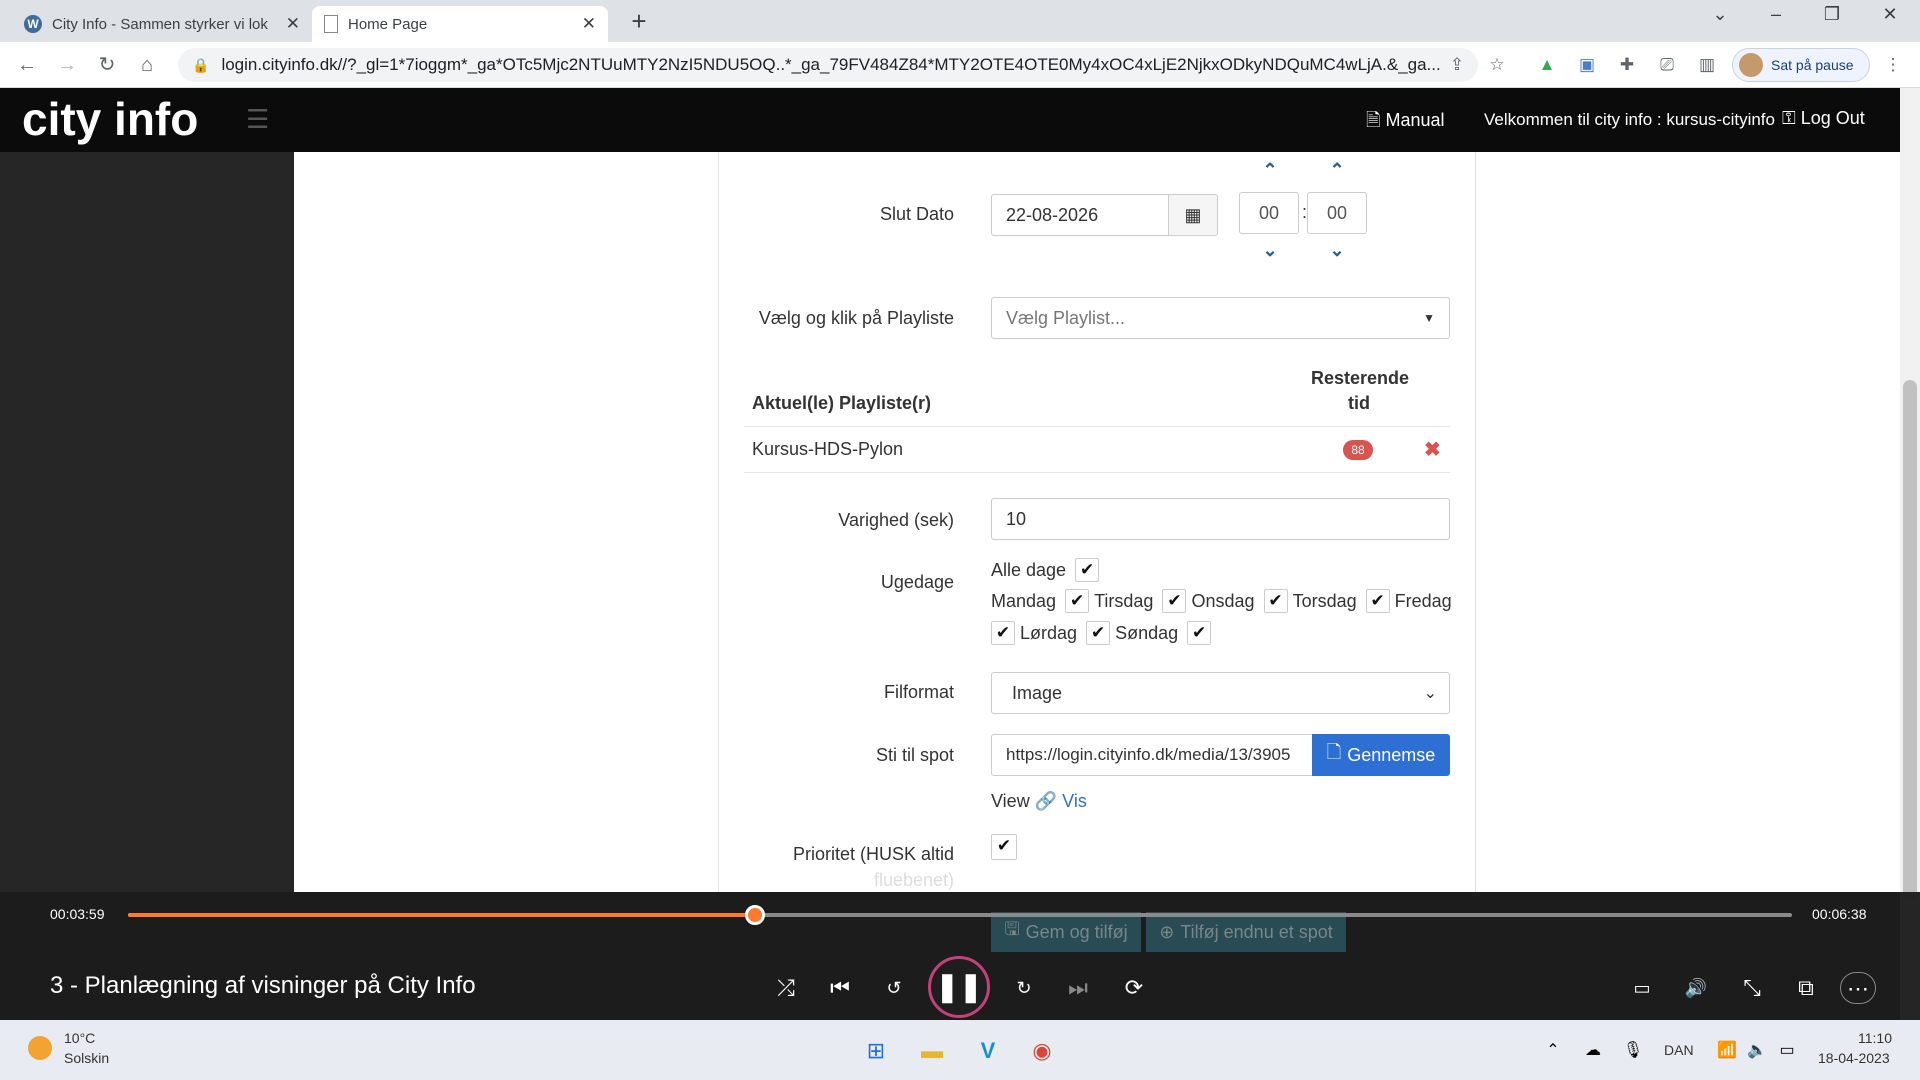 The width and height of the screenshot is (1920, 1080). What do you see at coordinates (1373, 120) in the screenshot?
I see `document-icon: 🗎` at bounding box center [1373, 120].